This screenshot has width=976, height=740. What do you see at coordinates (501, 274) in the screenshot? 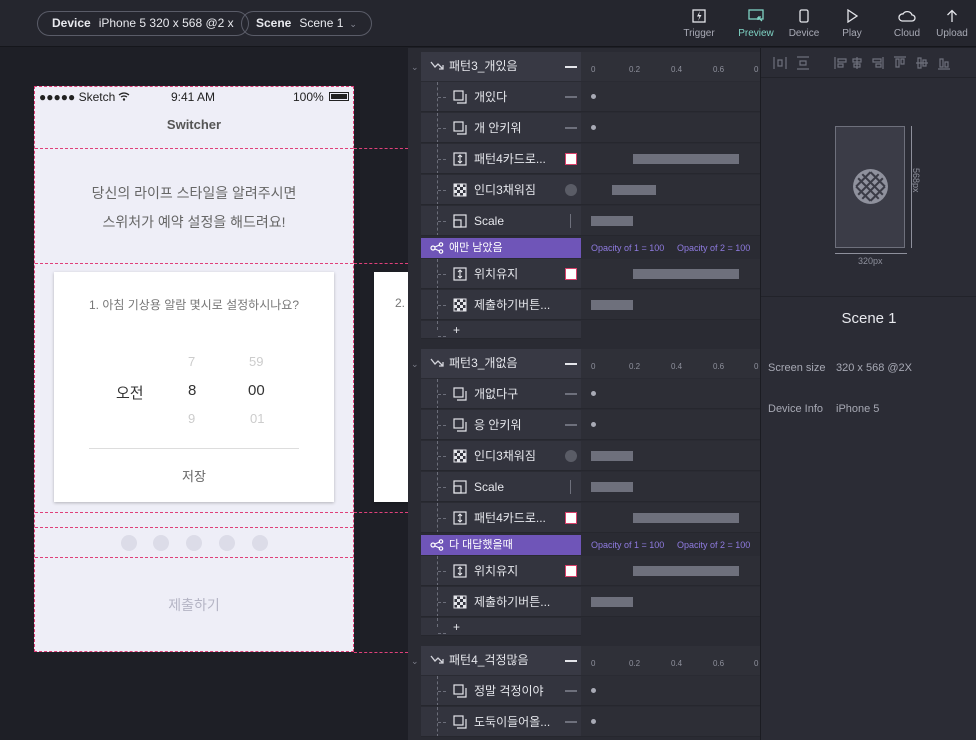
I see `layer-name-cell: 위치유지` at bounding box center [501, 274].